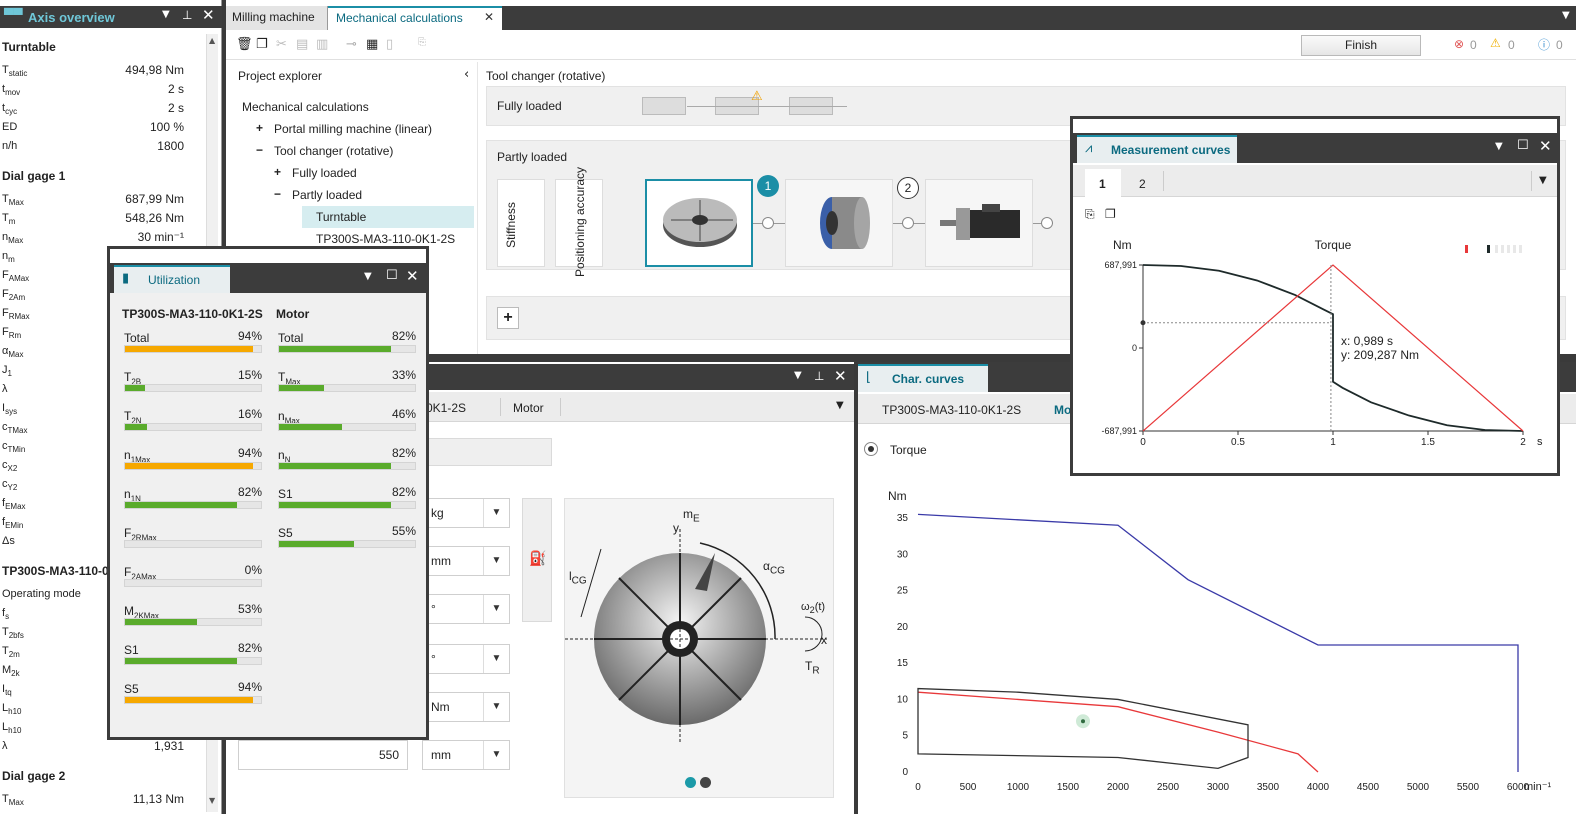 The height and width of the screenshot is (814, 1576). I want to click on tree-item: Mechanical calculations, so click(351, 108).